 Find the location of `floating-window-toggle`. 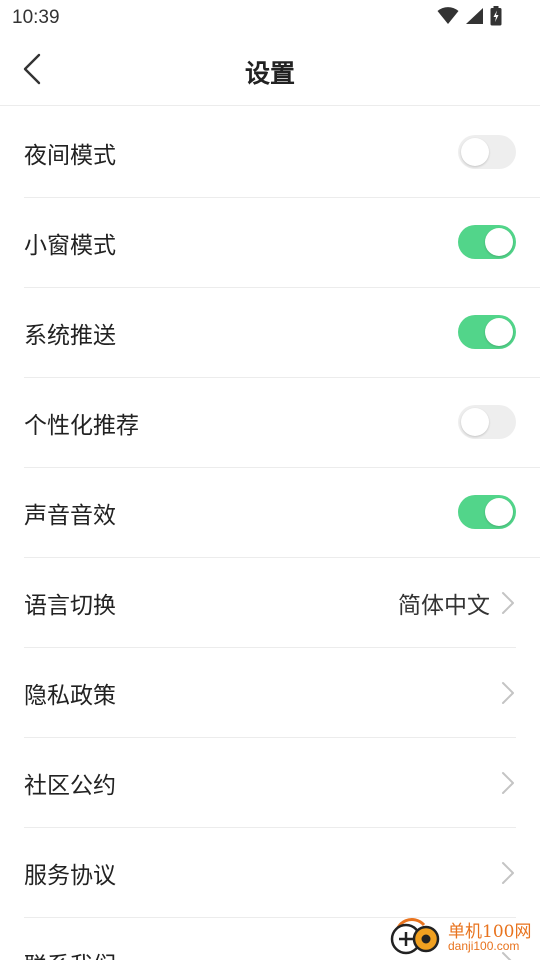

floating-window-toggle is located at coordinates (487, 242).